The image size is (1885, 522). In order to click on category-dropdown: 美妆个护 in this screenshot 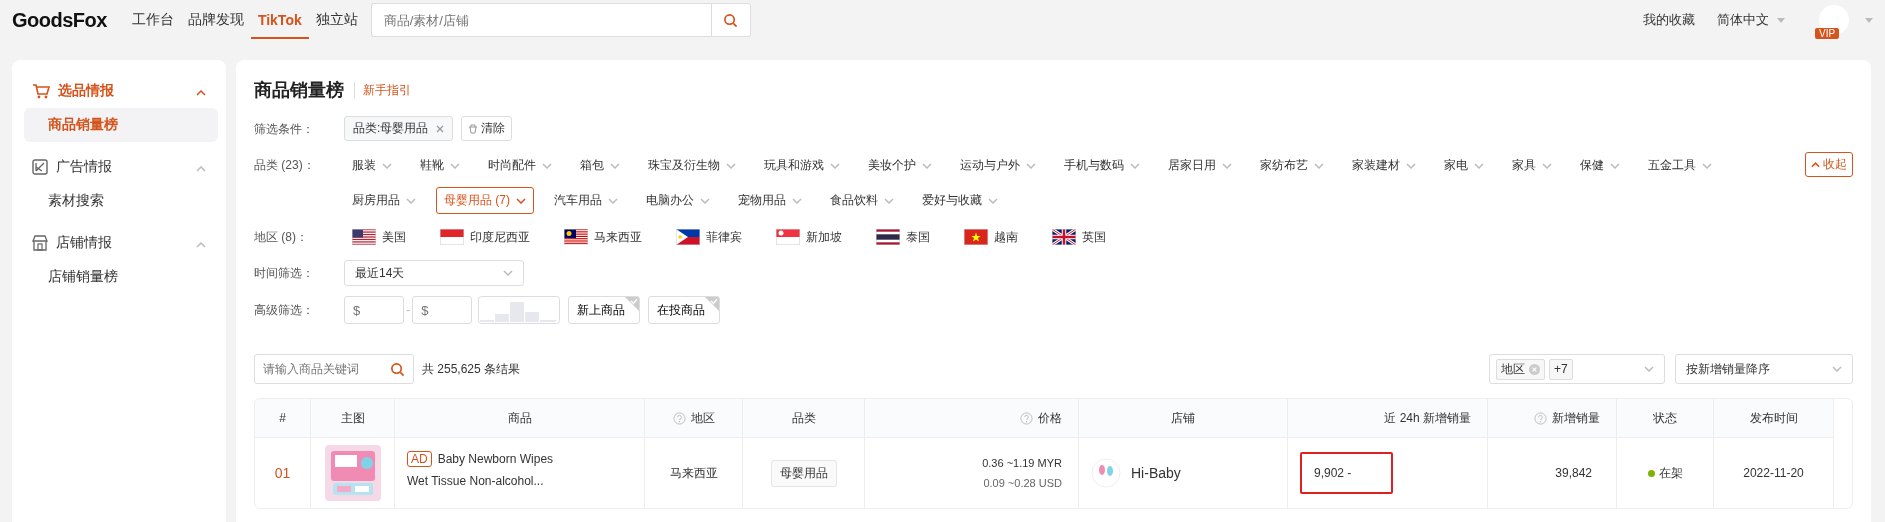, I will do `click(900, 165)`.